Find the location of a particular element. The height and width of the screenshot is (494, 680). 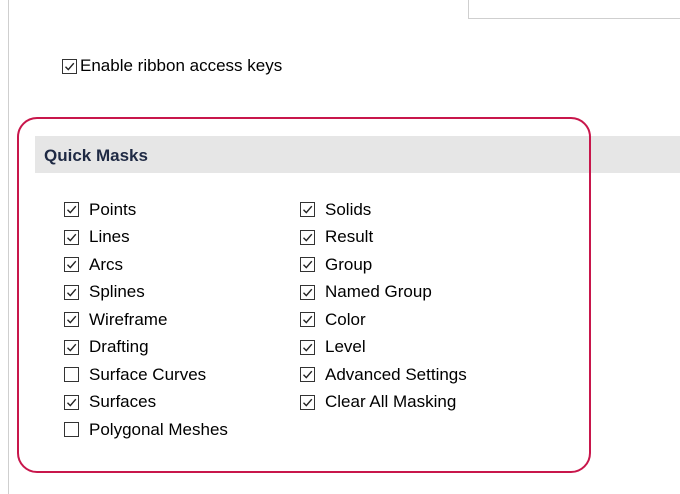

ribbon-access-keys-checkbox is located at coordinates (69, 66).